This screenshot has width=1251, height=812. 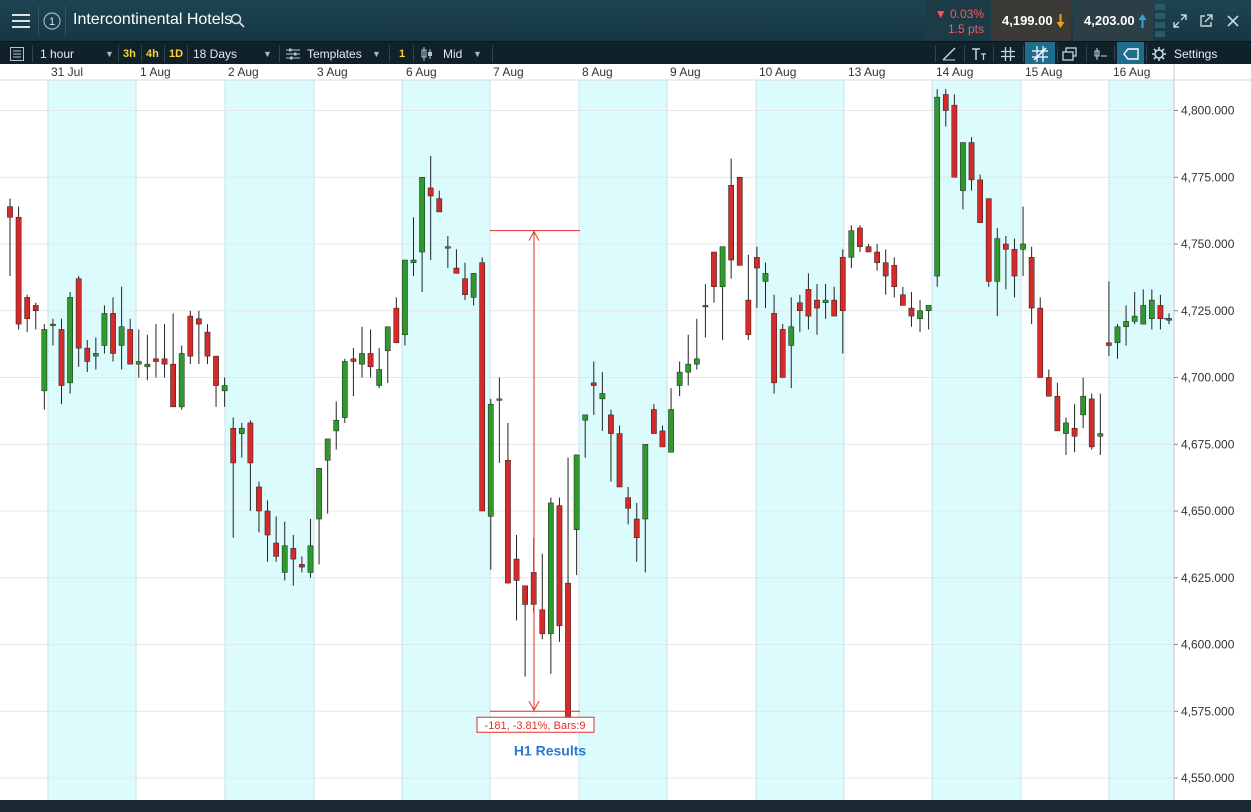 What do you see at coordinates (152, 53) in the screenshot?
I see `quick-interval-4h: 4h` at bounding box center [152, 53].